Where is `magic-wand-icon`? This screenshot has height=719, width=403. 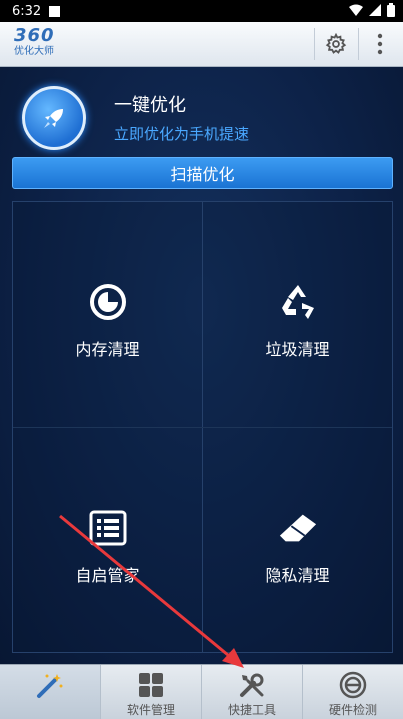
magic-wand-icon is located at coordinates (50, 685).